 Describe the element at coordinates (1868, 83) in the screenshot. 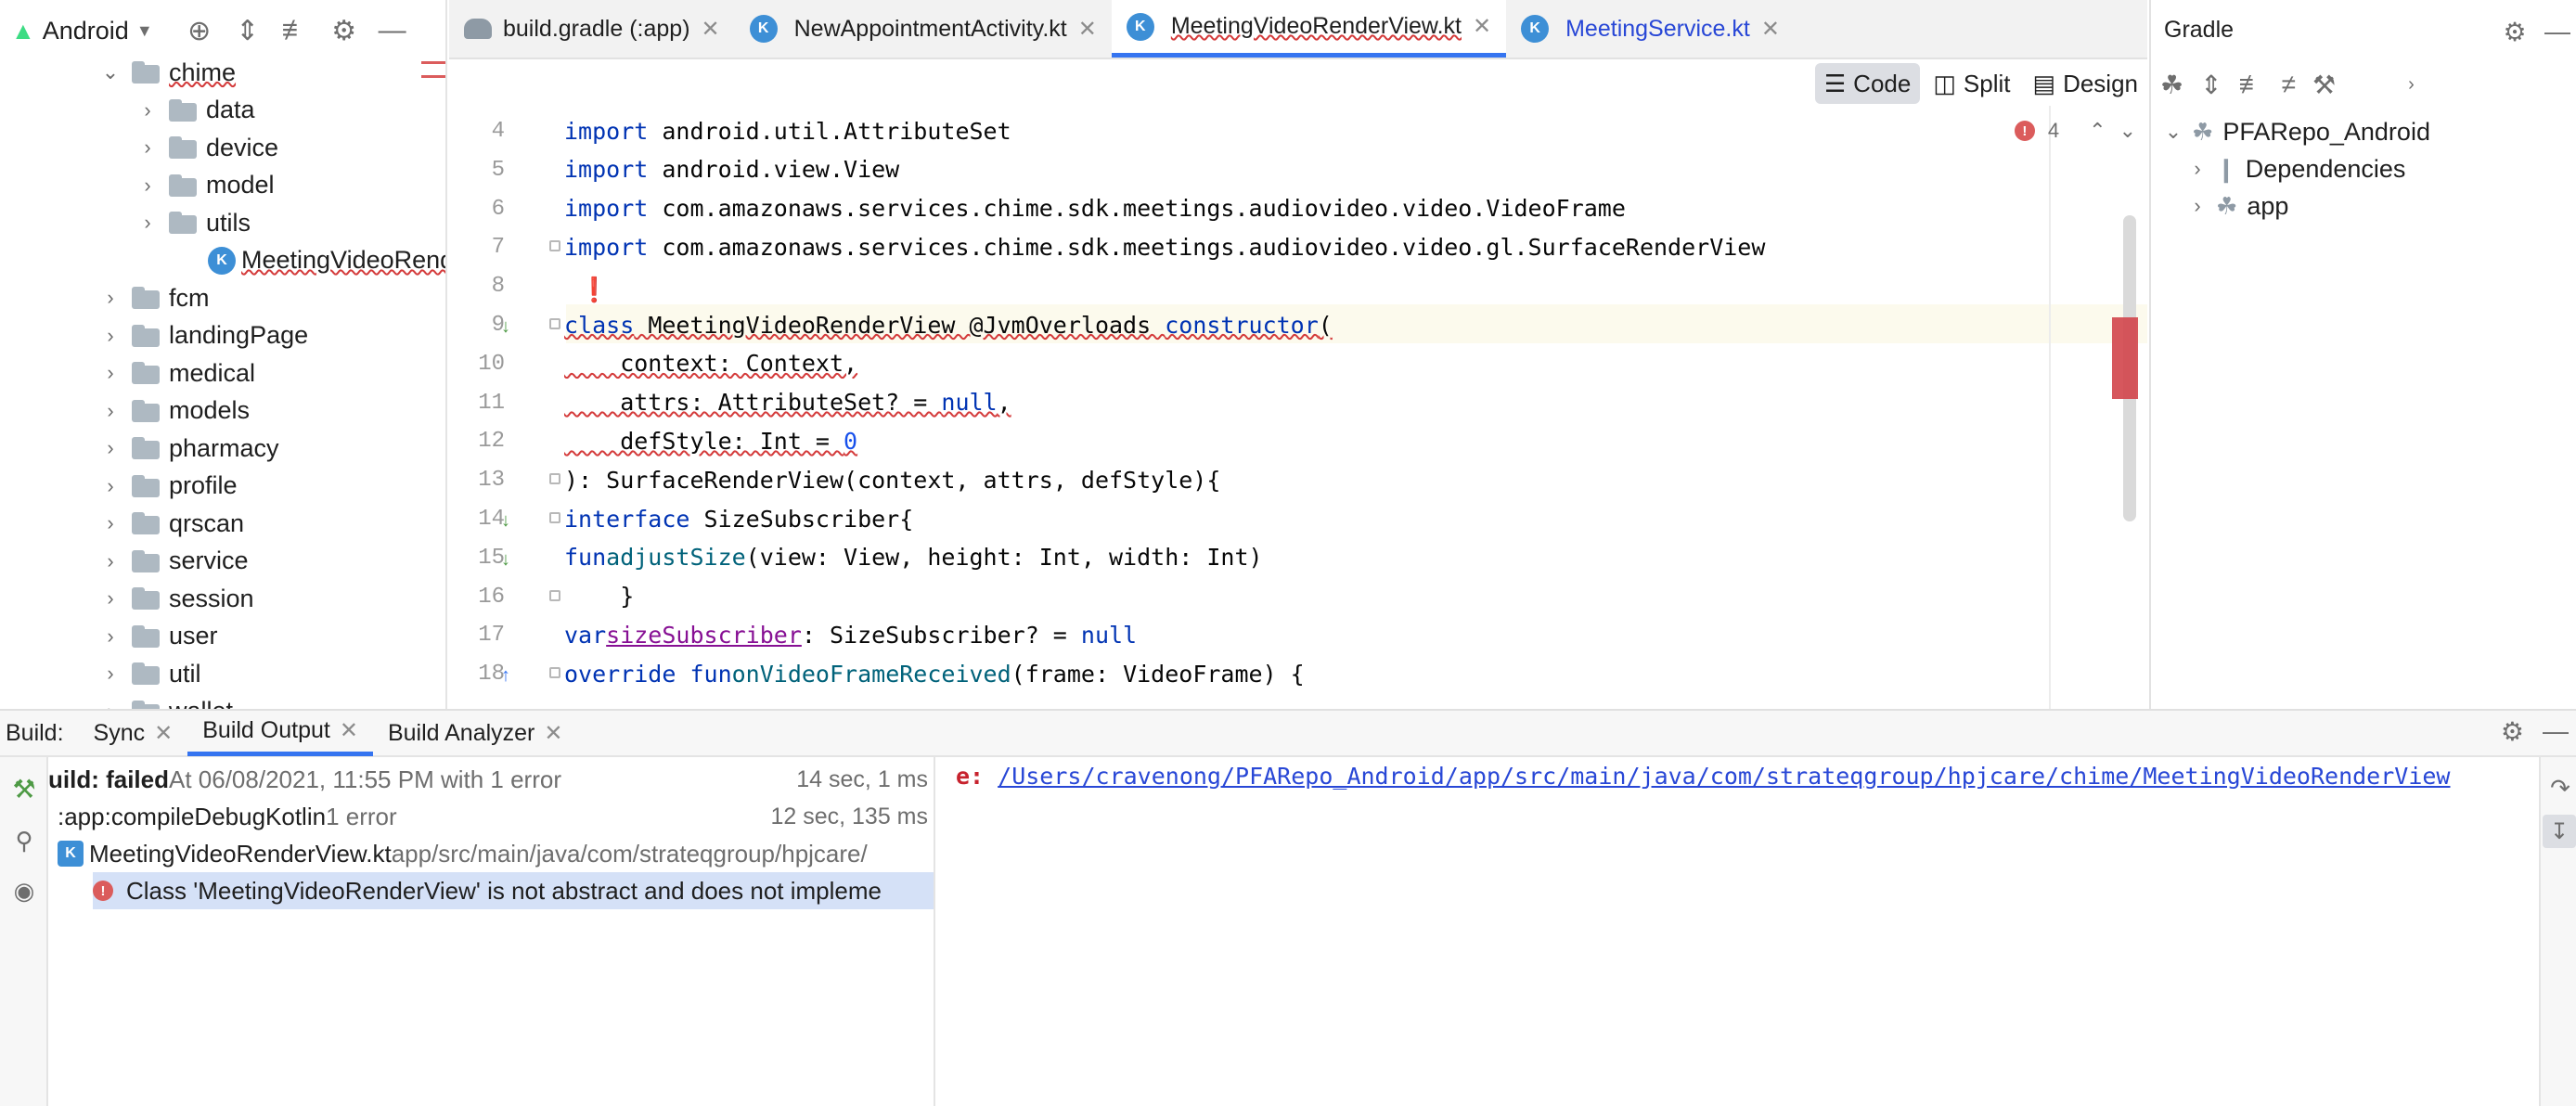

I see `code-mode-button: ☰ Code` at that location.